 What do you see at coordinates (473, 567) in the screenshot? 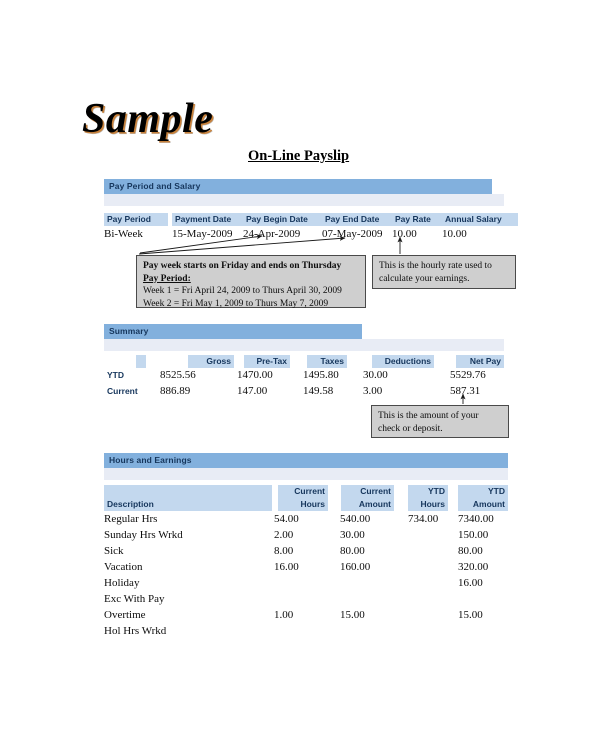
I see `cell-ytd-amount: 320.00` at bounding box center [473, 567].